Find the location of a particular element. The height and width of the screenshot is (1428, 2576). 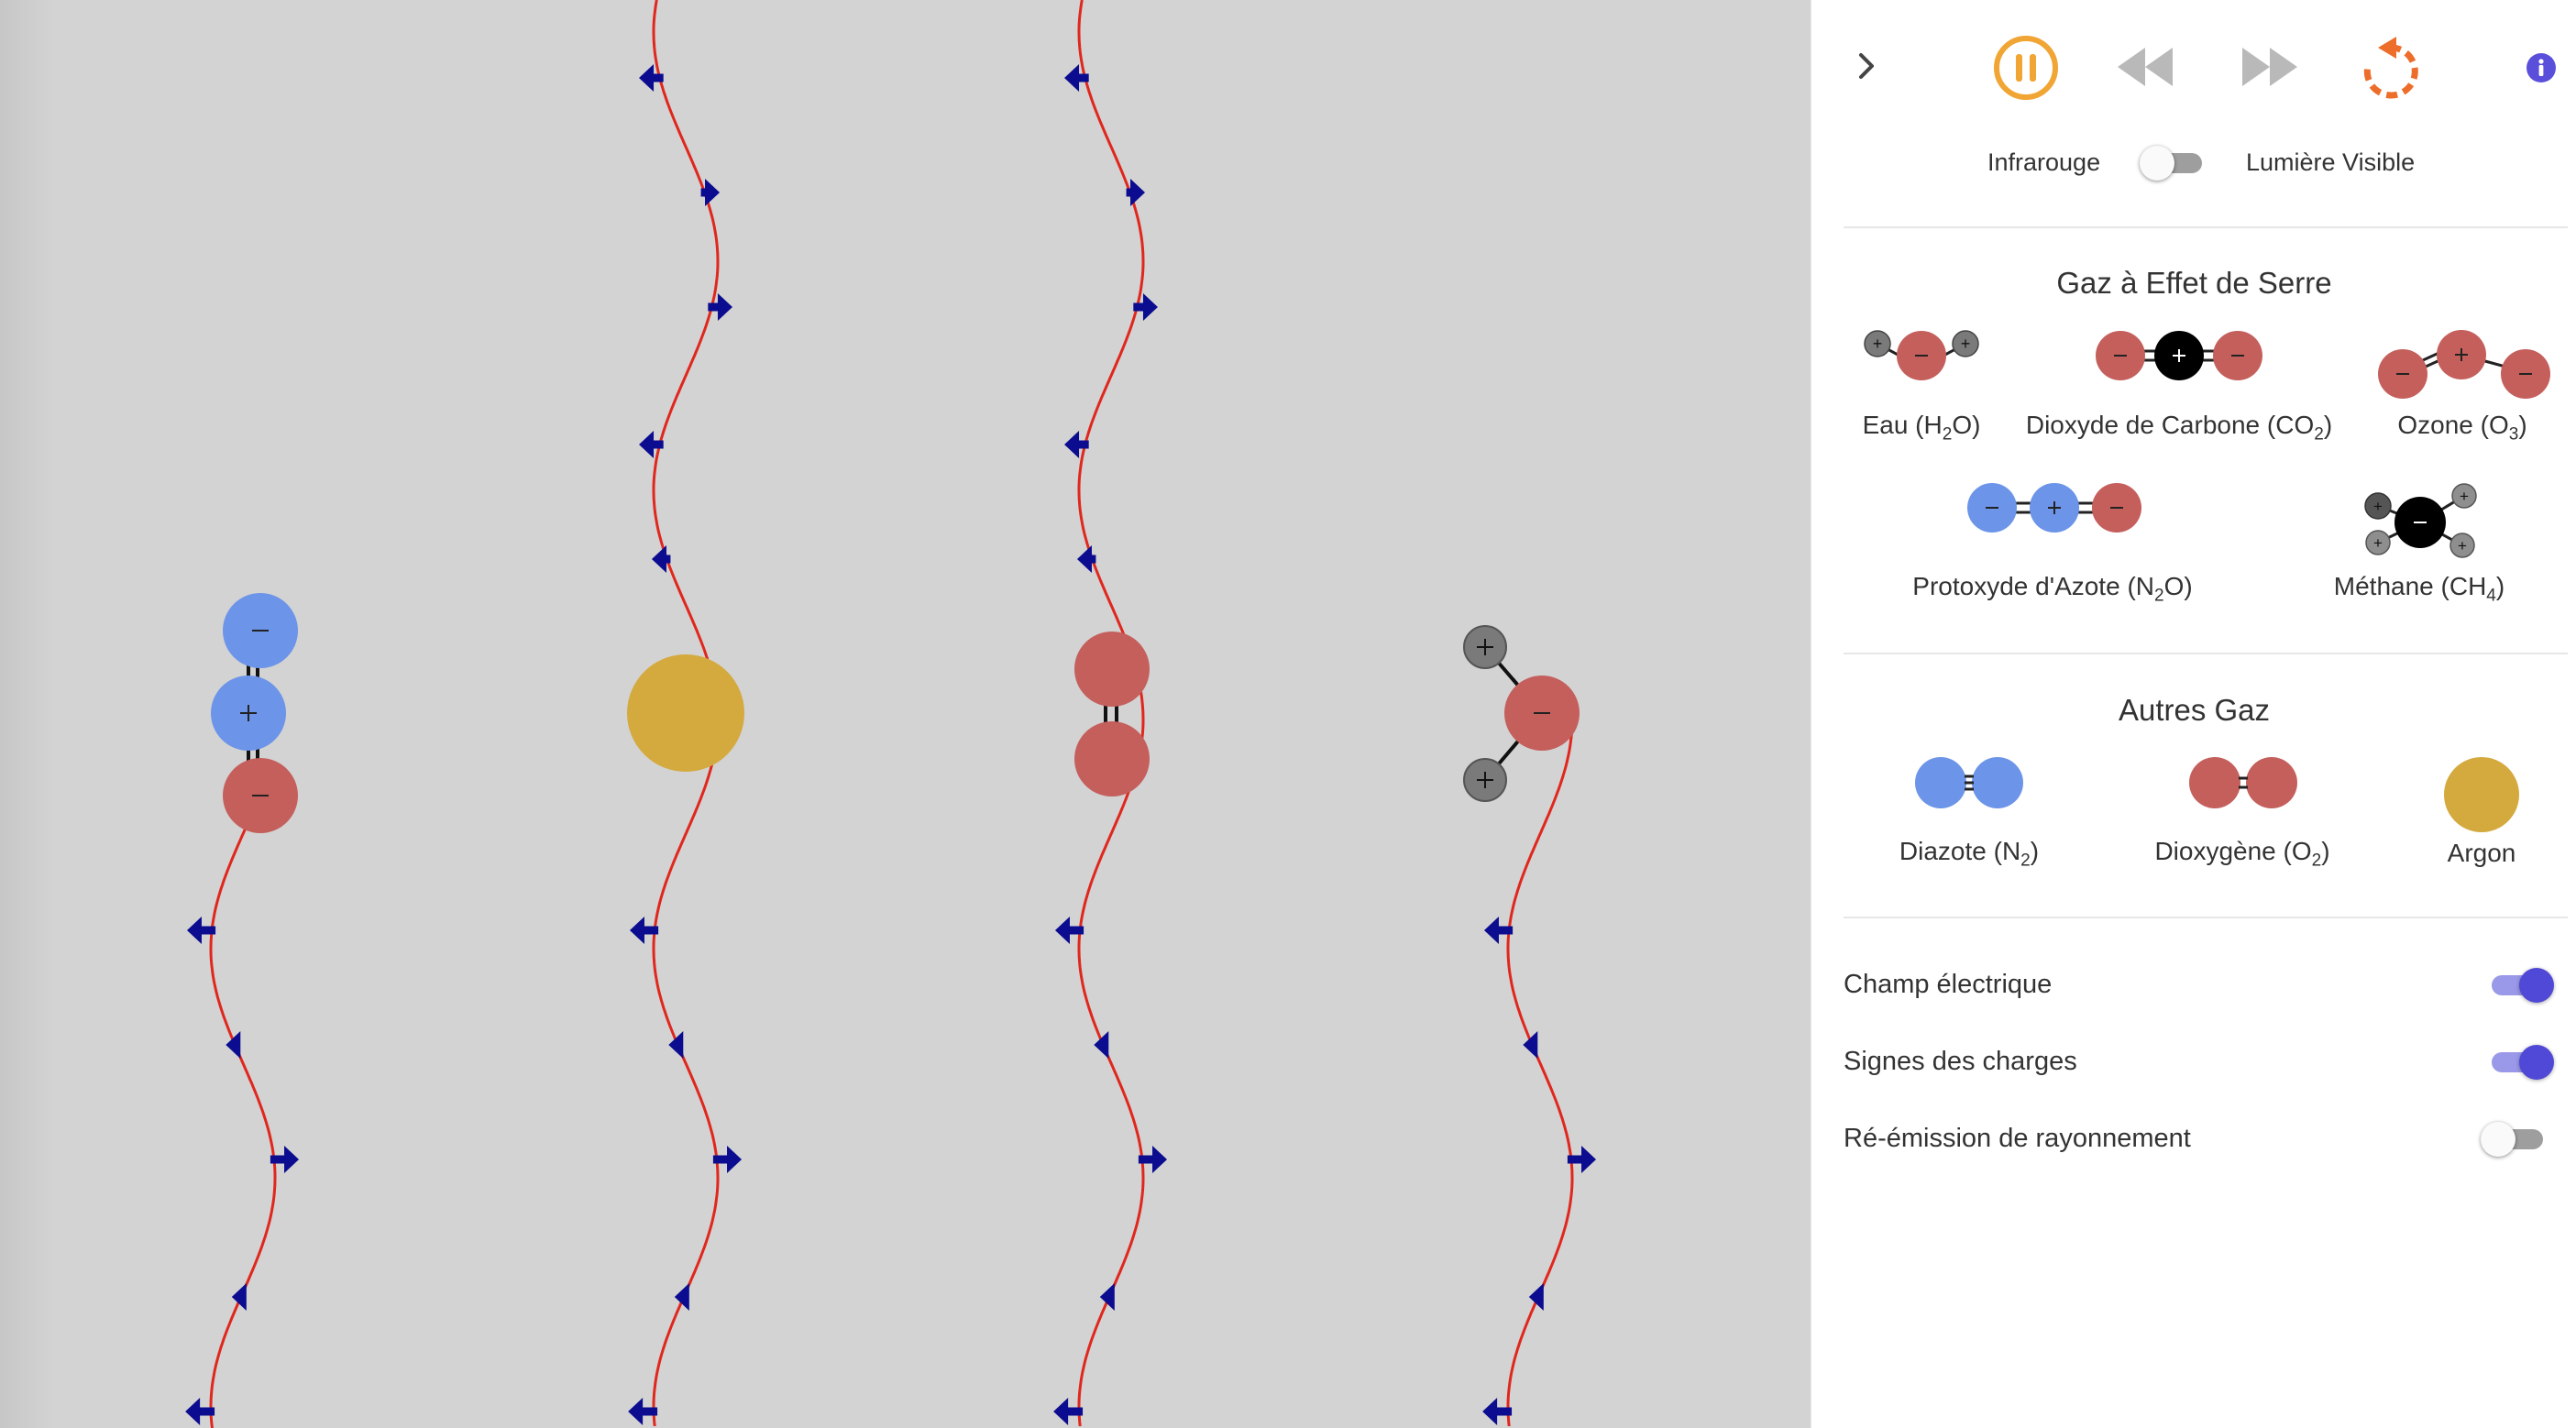

n2-label: Diazote (N2) is located at coordinates (1969, 854).